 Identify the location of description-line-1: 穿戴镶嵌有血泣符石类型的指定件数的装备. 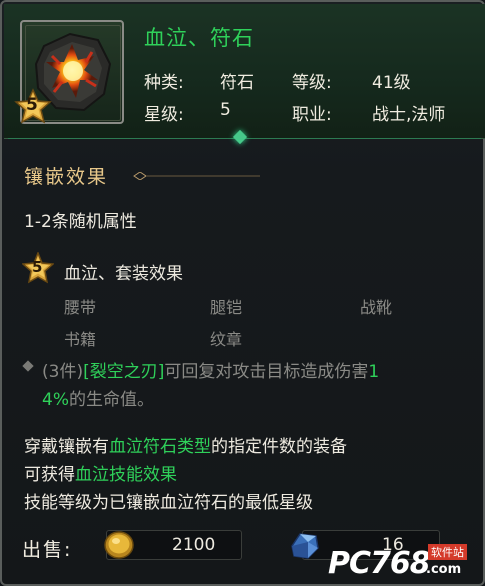
(185, 444).